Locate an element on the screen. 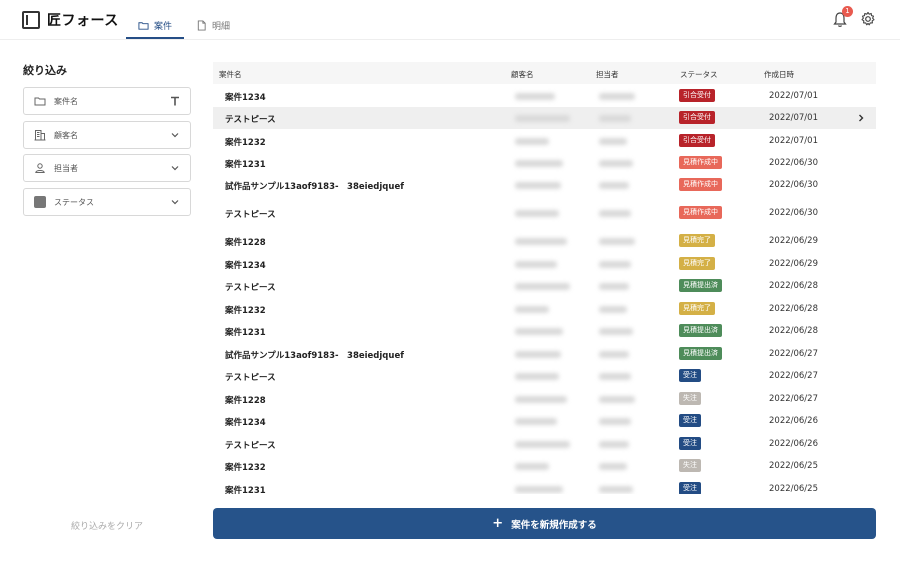  table-row: 案件1232 引合受付 2022/07/01 is located at coordinates (544, 141).